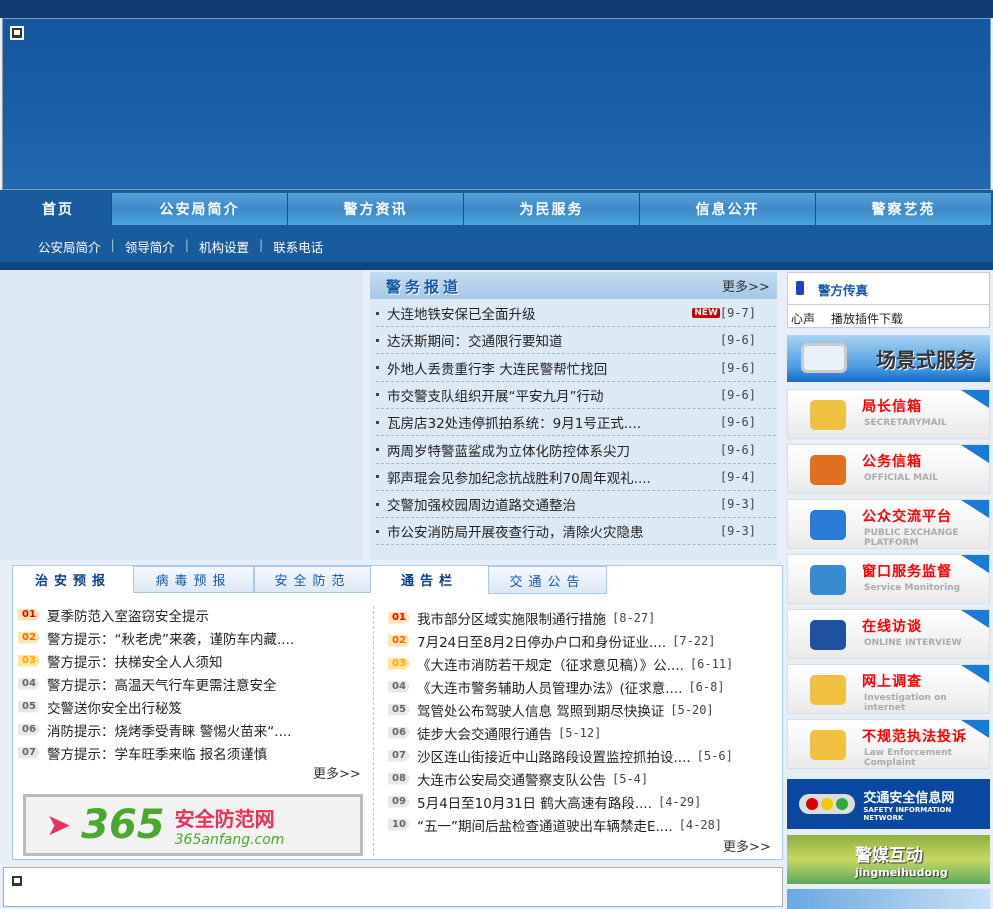 Image resolution: width=993 pixels, height=909 pixels. I want to click on news-item: 市交警支队组织开展“平安九月”行动 [9-6], so click(576, 395).